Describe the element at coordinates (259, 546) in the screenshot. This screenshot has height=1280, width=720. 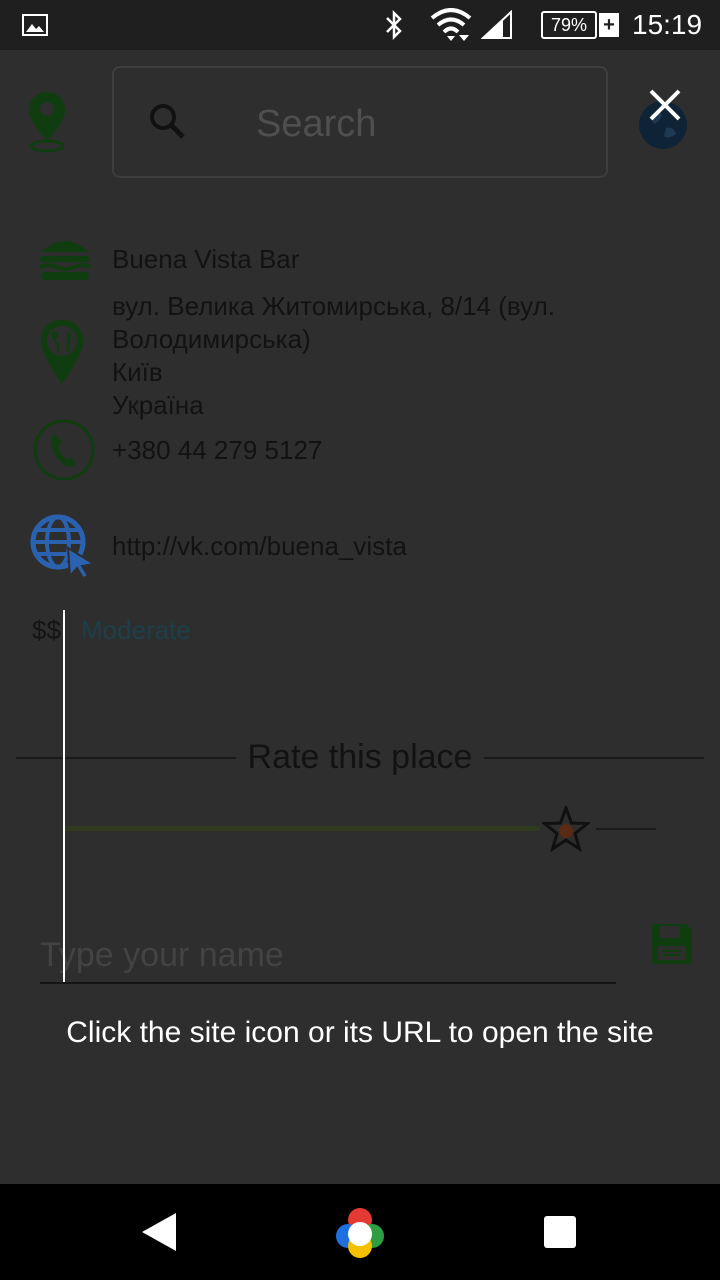
I see `place-website: http://vk.com/buena_vista` at that location.